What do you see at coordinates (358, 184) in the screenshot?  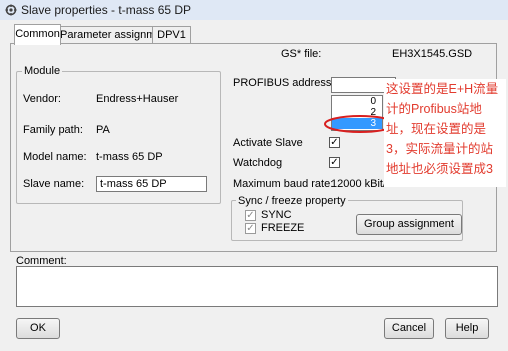 I see `max-baud-rate-value: 12000 kBit/sec` at bounding box center [358, 184].